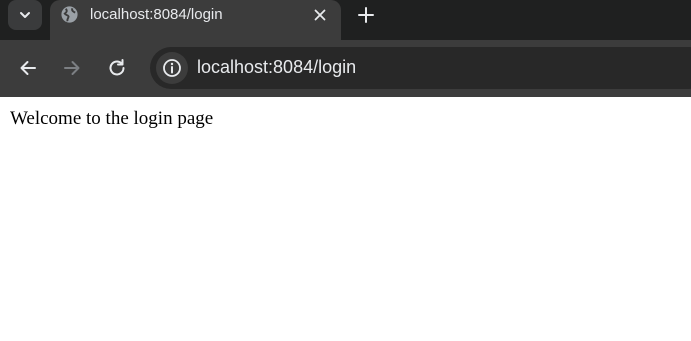  I want to click on new-tab-icon, so click(366, 15).